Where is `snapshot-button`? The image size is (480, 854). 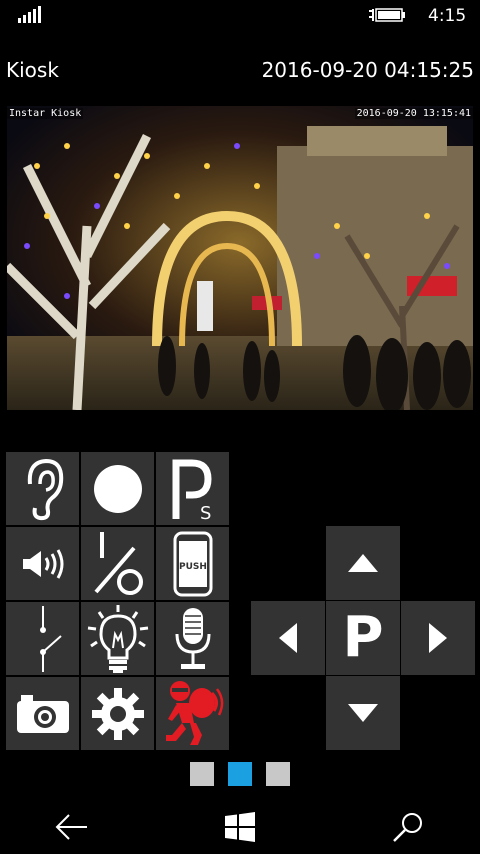
snapshot-button is located at coordinates (42, 713).